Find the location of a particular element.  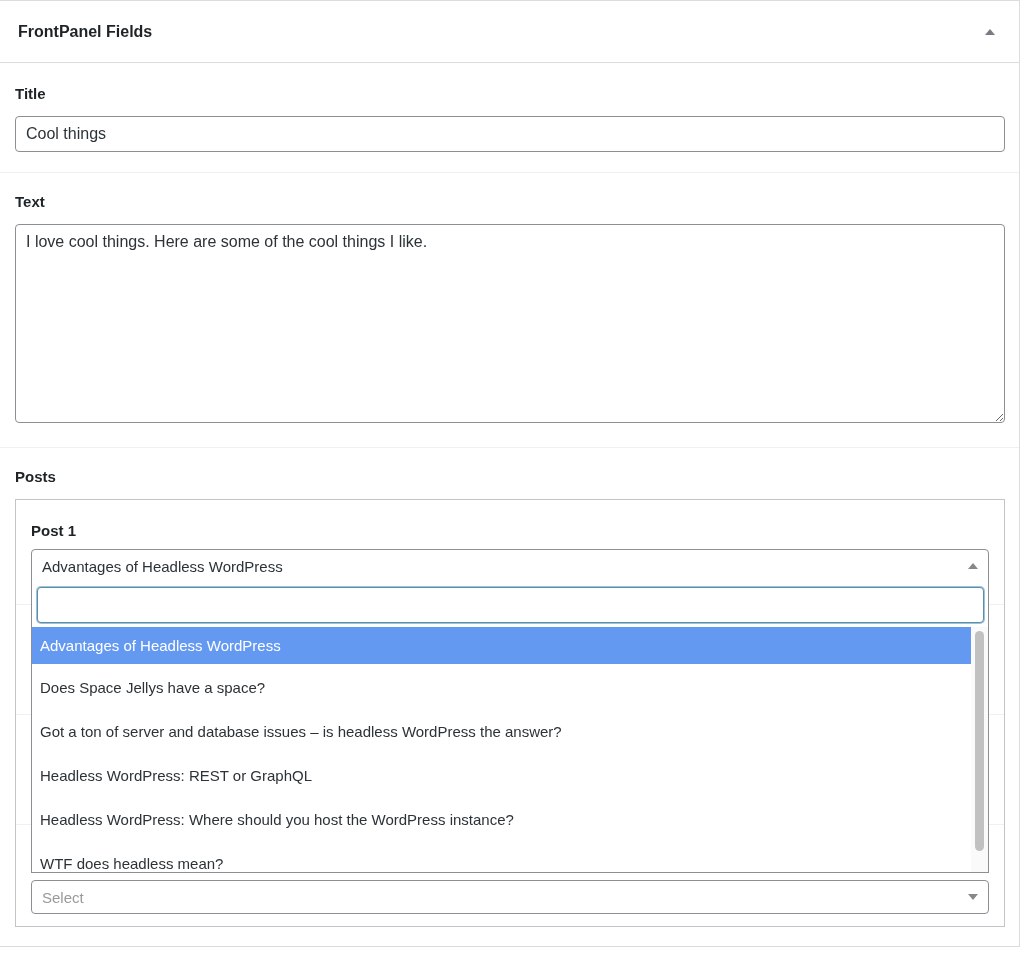

field-label: Post 1 is located at coordinates (53, 530).